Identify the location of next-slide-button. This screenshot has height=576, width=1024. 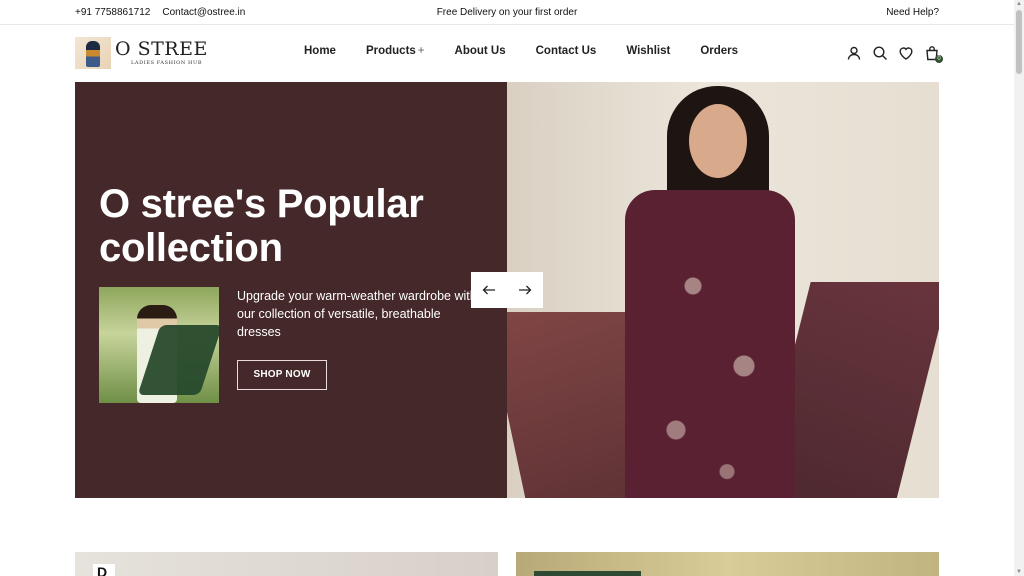
(525, 290).